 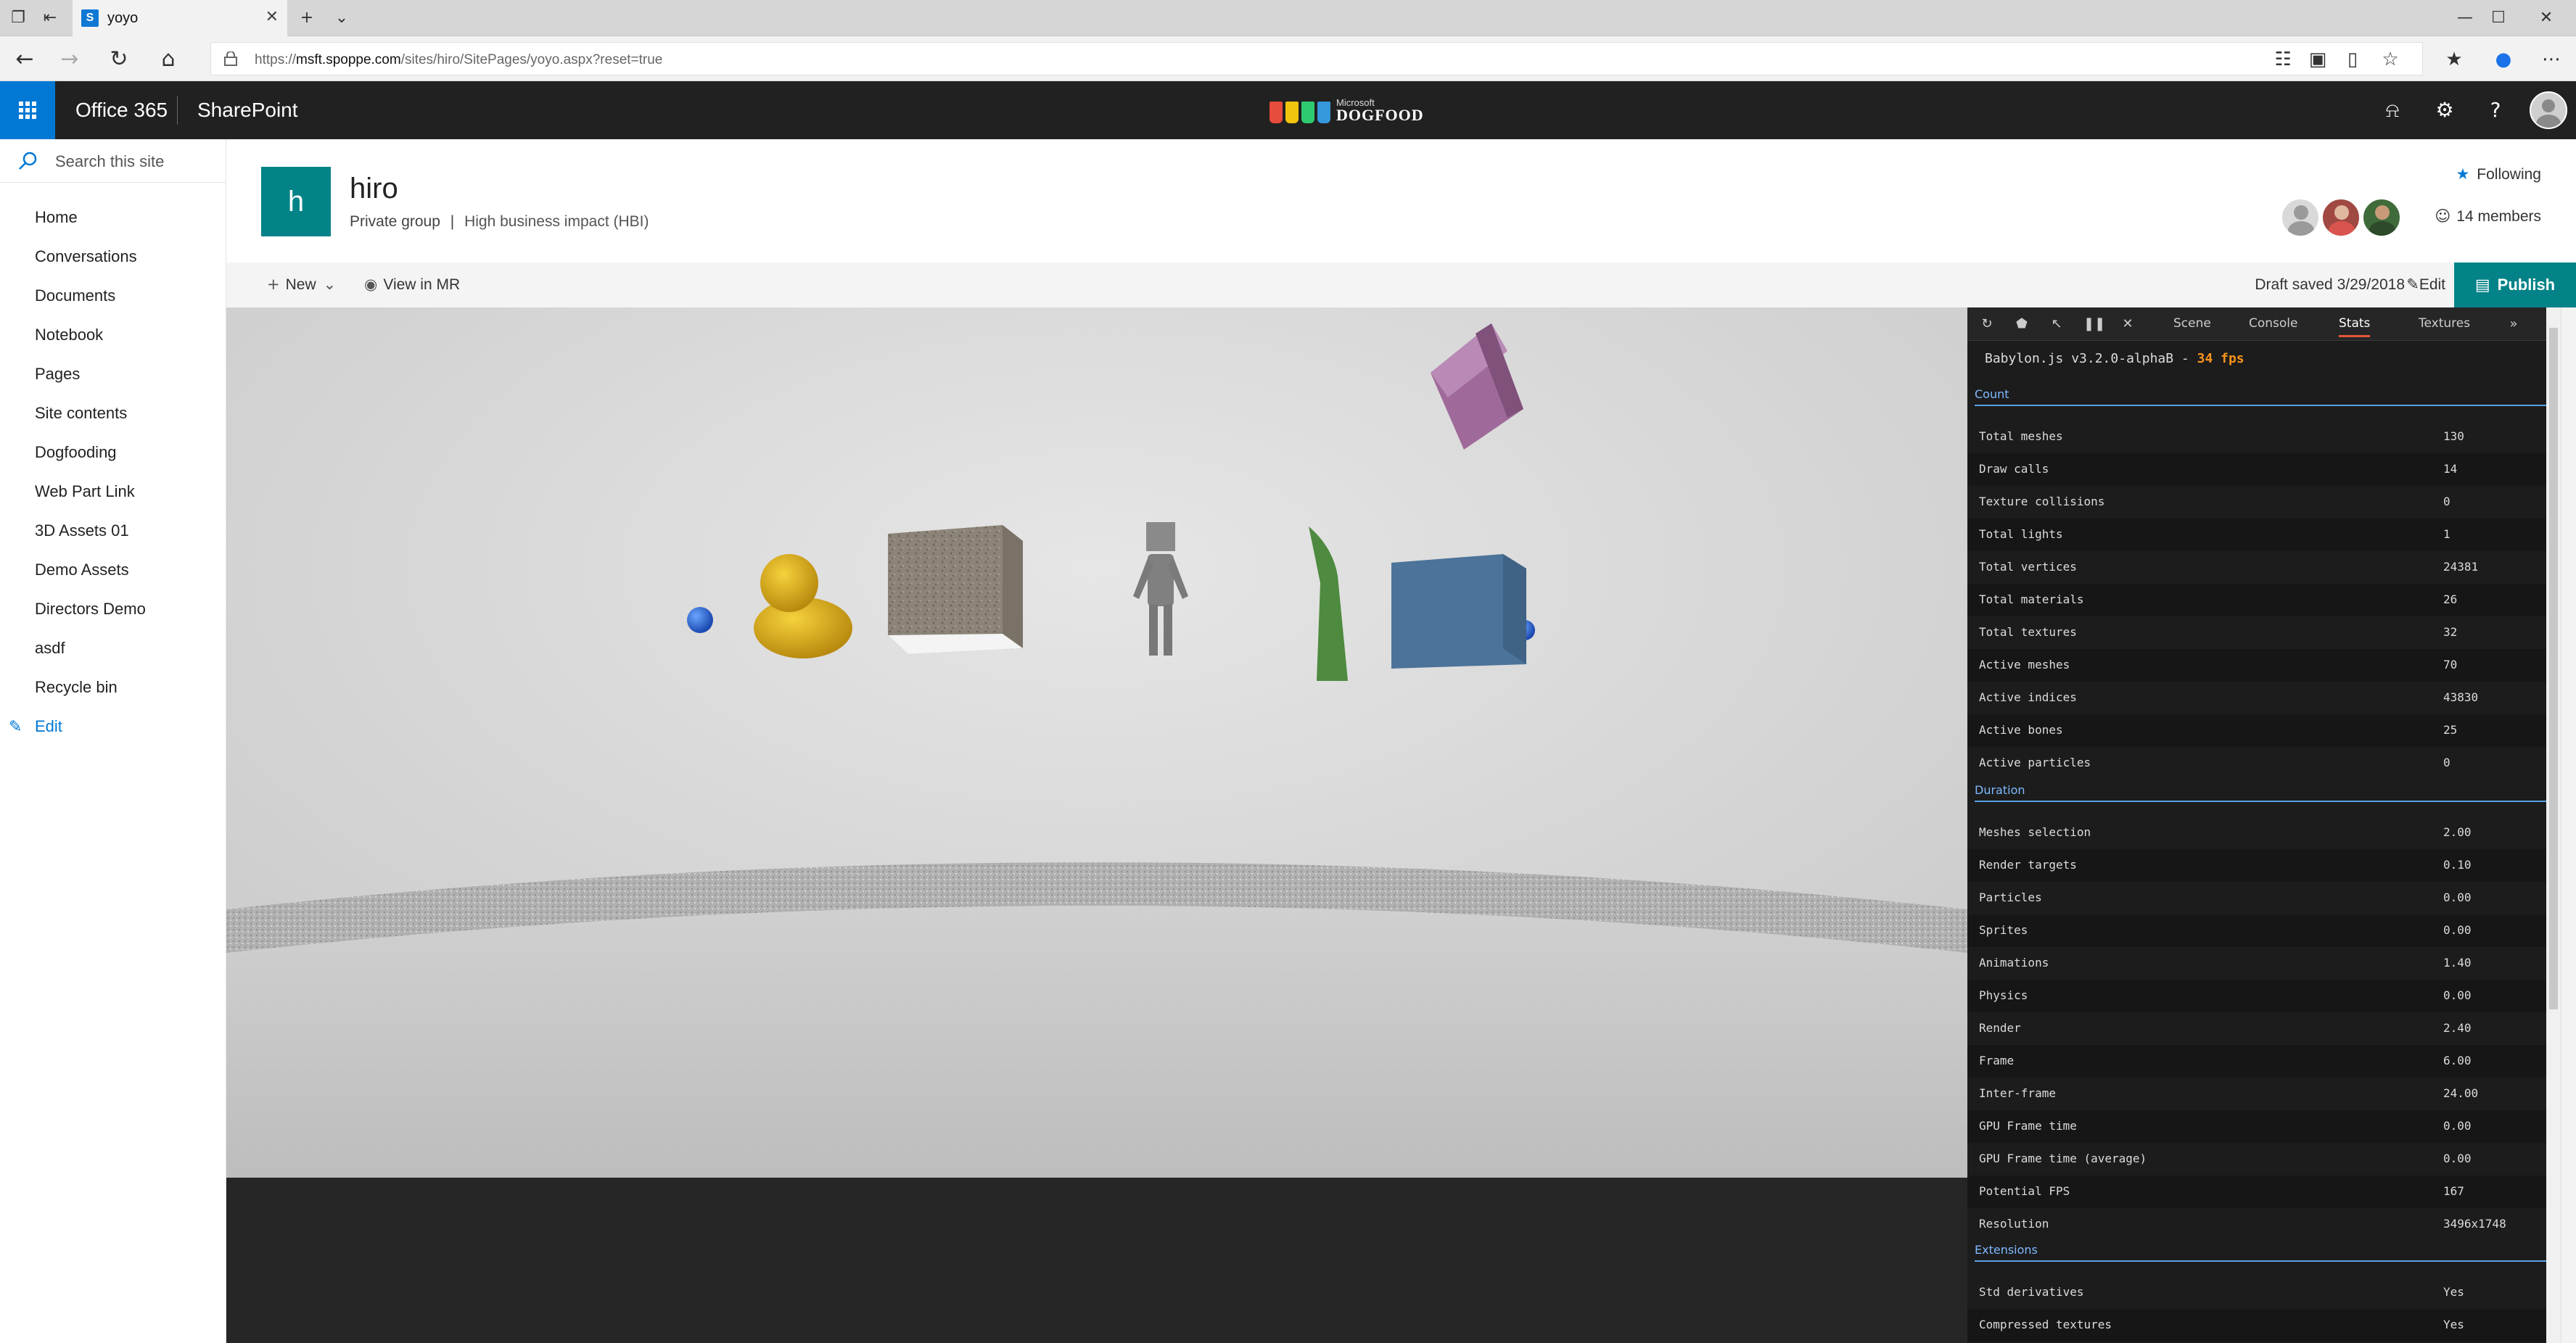 I want to click on nav-item-asdf: asdf, so click(x=113, y=650).